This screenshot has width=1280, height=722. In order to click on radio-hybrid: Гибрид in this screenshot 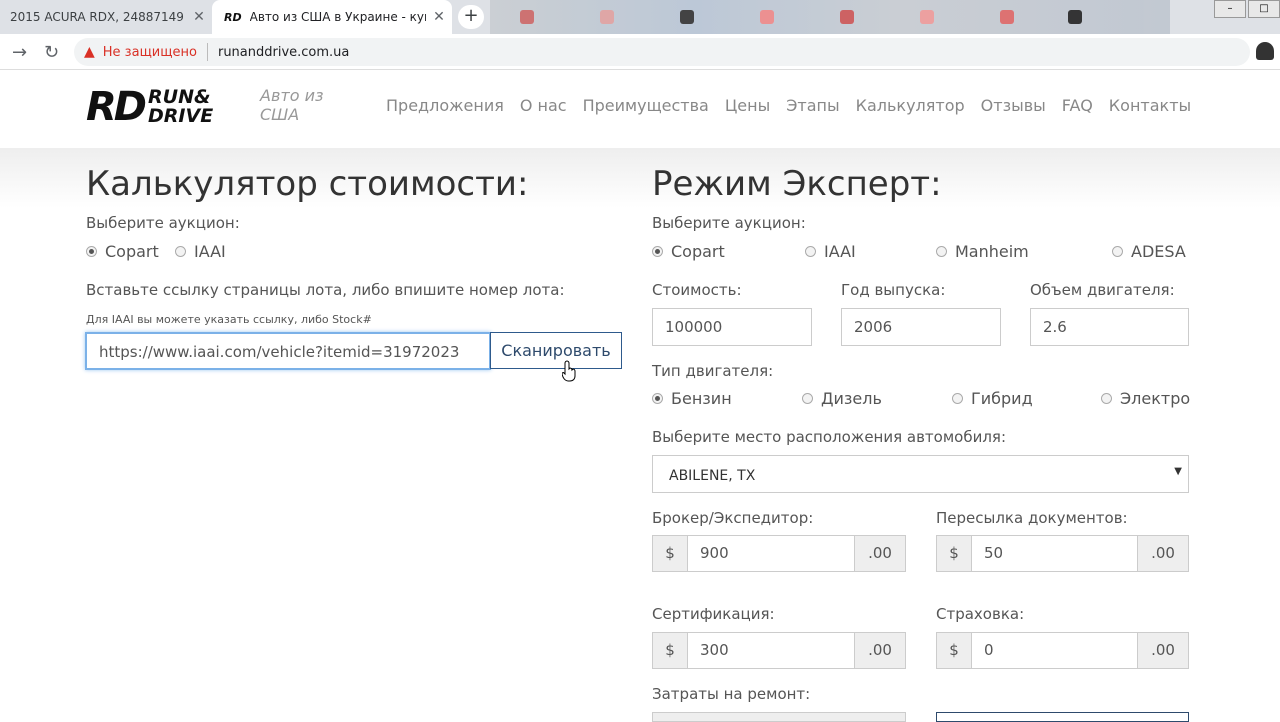, I will do `click(992, 398)`.